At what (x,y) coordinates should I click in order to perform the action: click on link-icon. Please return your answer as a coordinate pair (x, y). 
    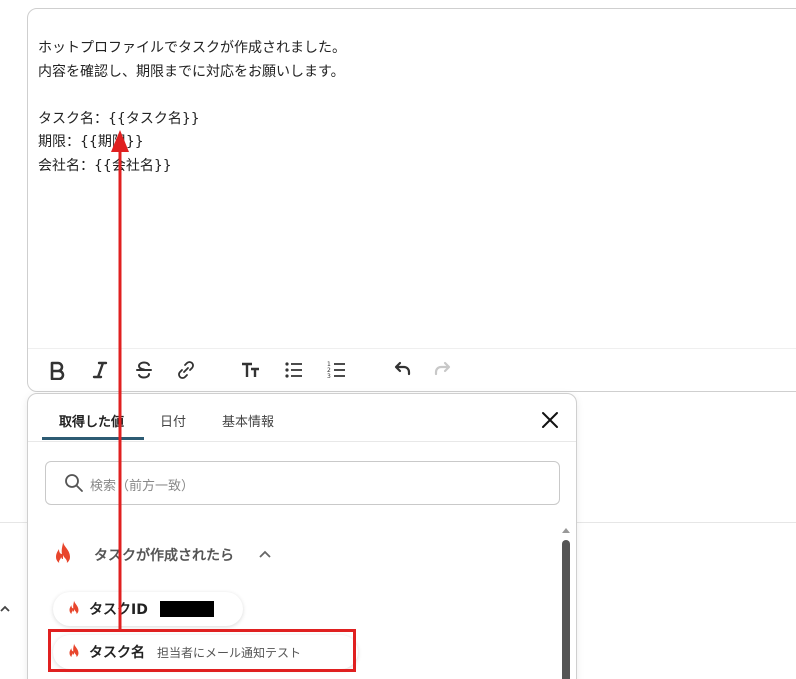
    Looking at the image, I should click on (186, 370).